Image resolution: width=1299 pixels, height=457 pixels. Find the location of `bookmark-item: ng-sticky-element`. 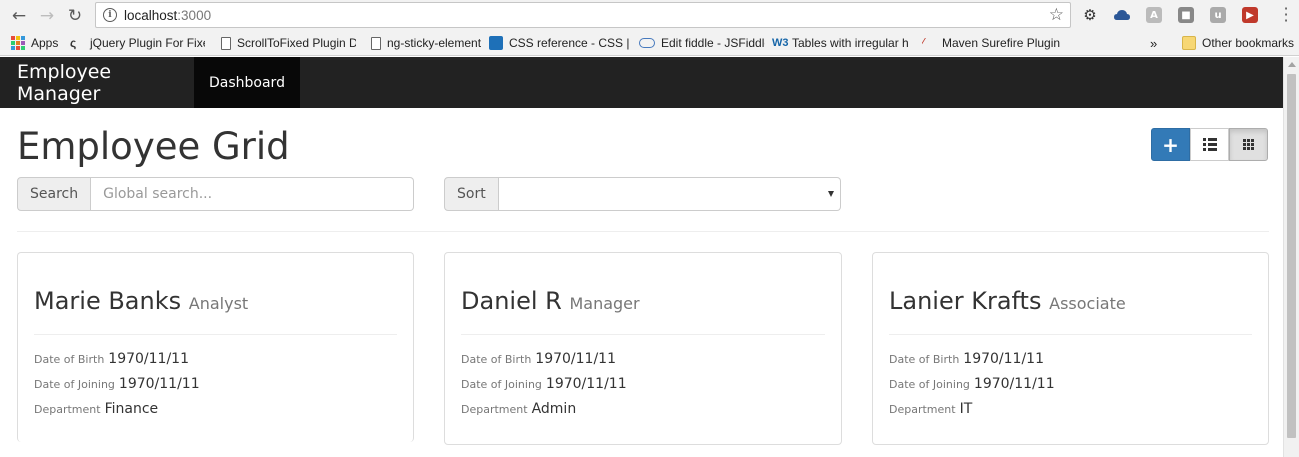

bookmark-item: ng-sticky-element is located at coordinates (426, 43).